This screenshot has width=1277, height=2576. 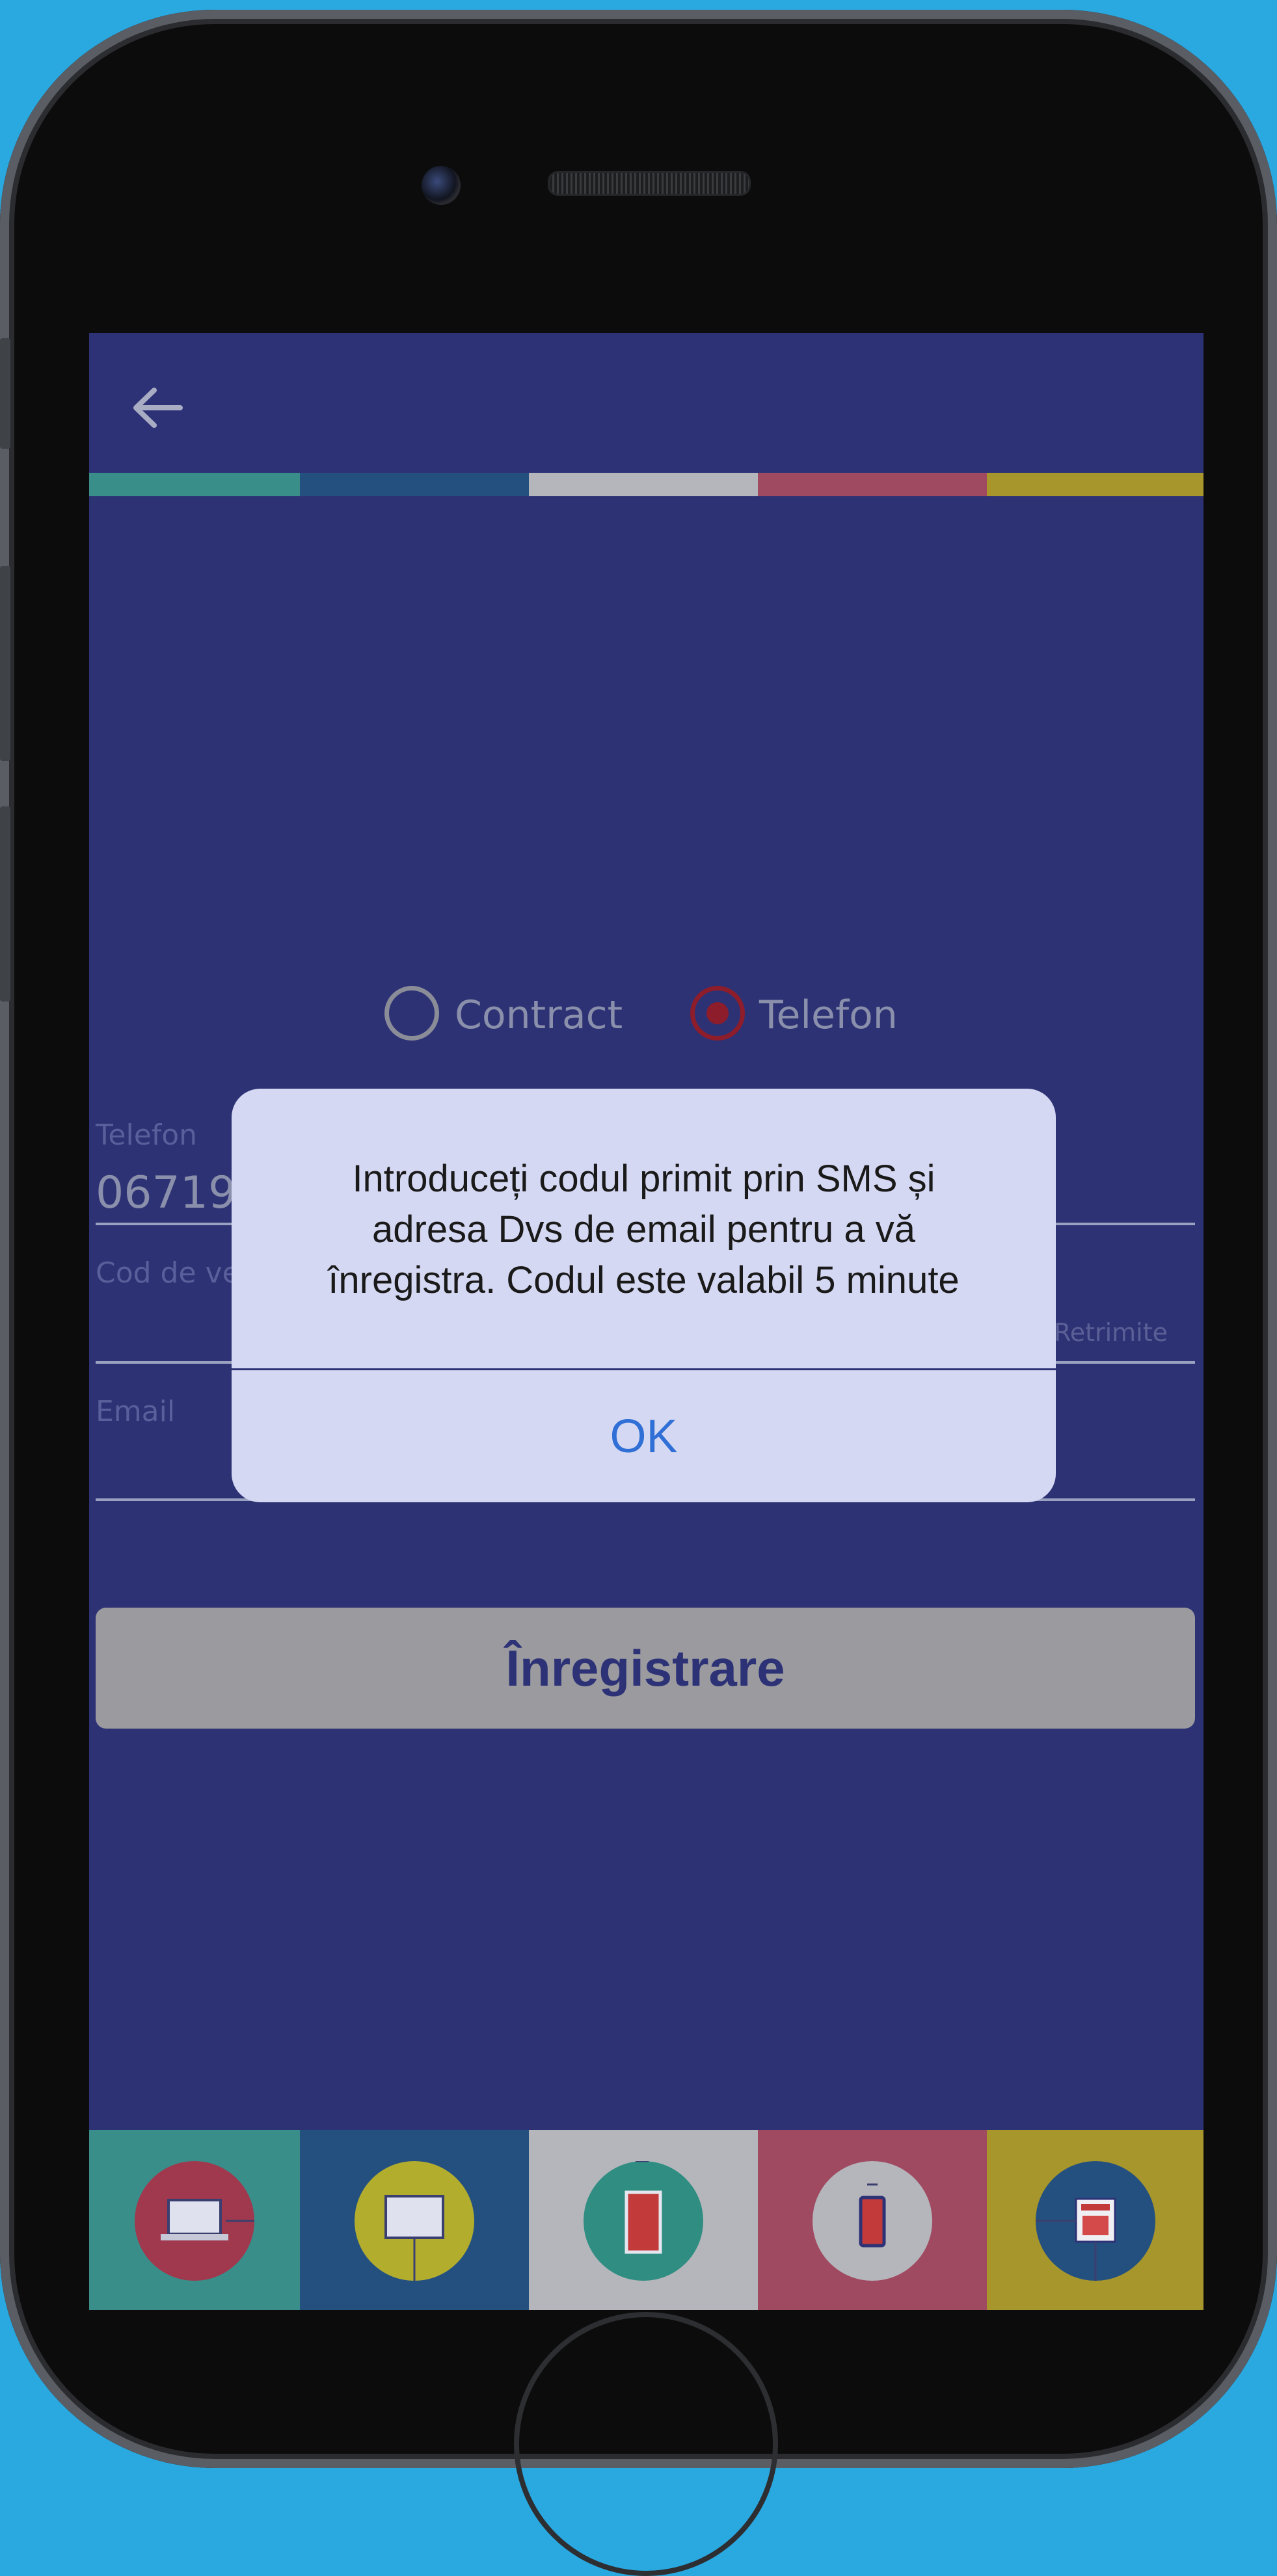 What do you see at coordinates (649, 183) in the screenshot?
I see `earpiece-speaker` at bounding box center [649, 183].